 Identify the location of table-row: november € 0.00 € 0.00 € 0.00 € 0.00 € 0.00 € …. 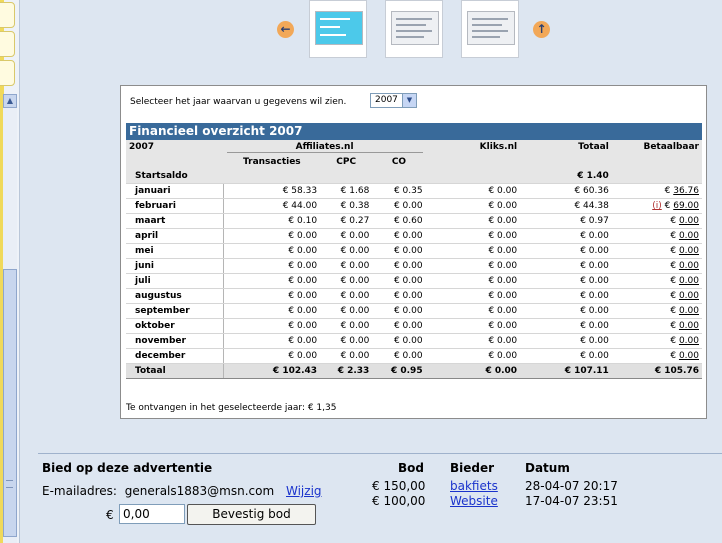
(414, 341).